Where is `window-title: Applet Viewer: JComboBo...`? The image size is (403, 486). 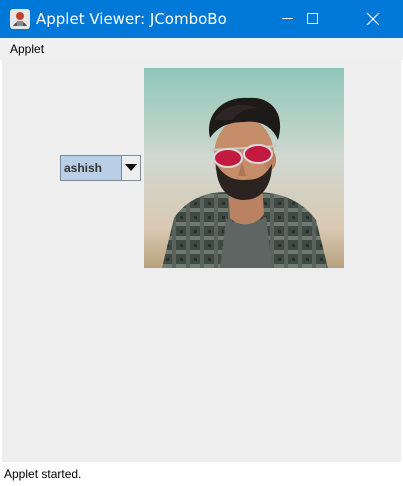
window-title: Applet Viewer: JComboBo... is located at coordinates (131, 19).